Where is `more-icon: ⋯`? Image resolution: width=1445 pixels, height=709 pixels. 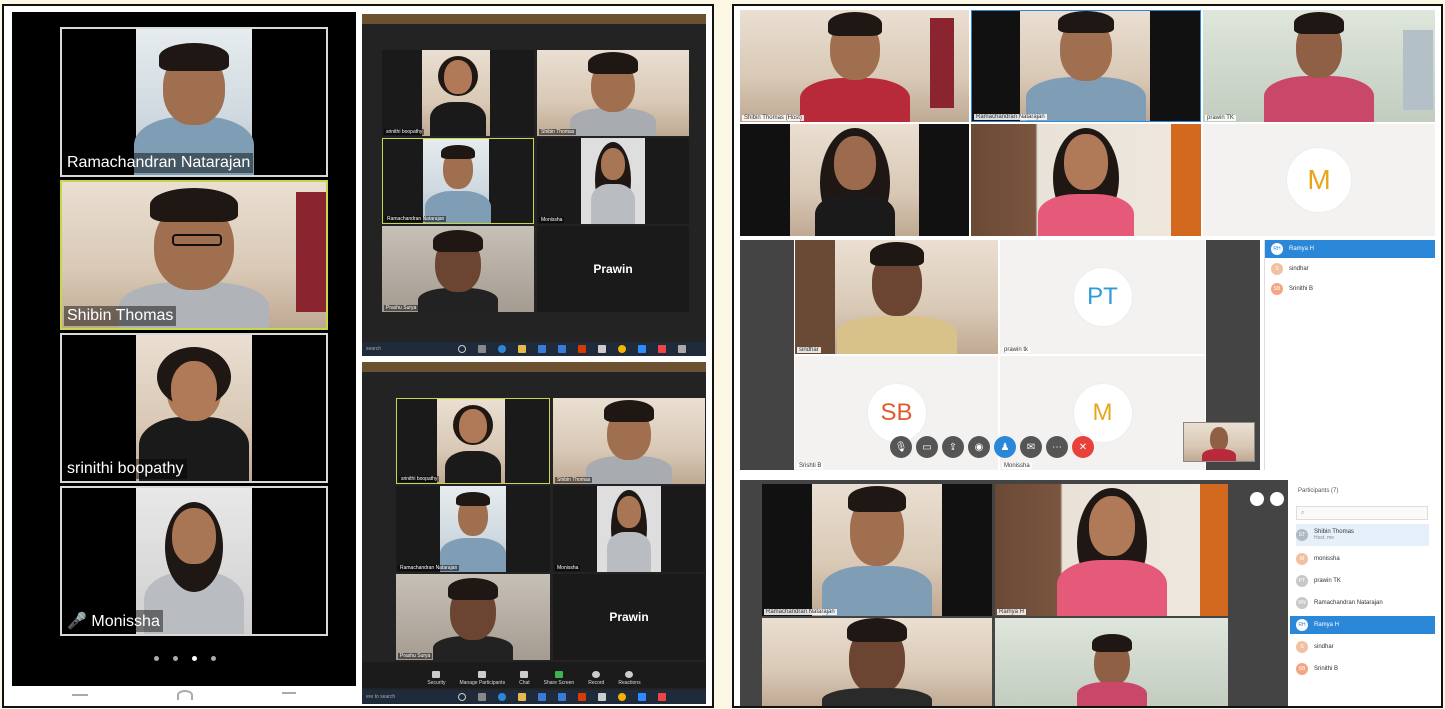
more-icon: ⋯ is located at coordinates (1057, 447).